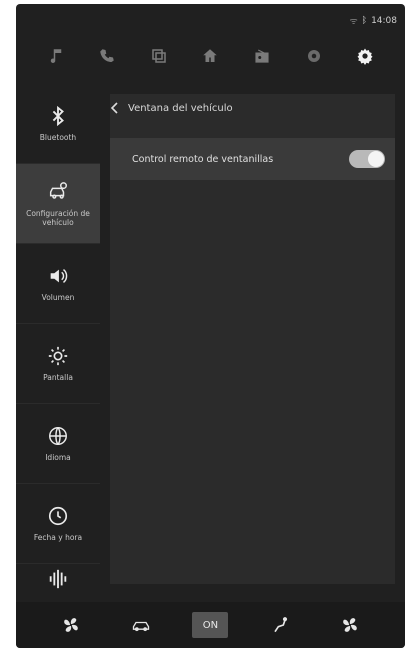  I want to click on settings-button, so click(365, 56).